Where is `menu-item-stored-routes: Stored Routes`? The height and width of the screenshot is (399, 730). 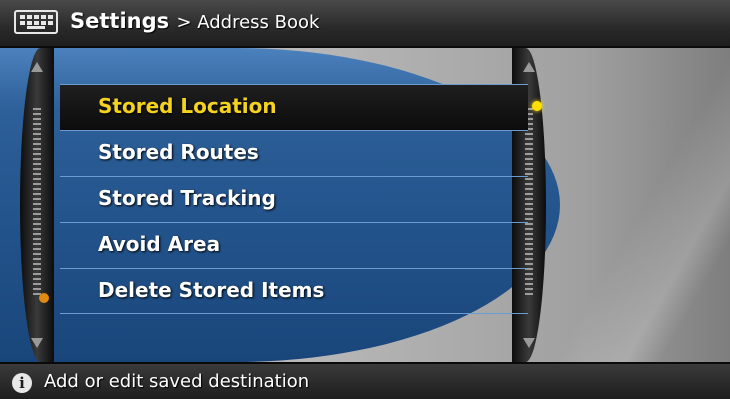
menu-item-stored-routes: Stored Routes is located at coordinates (294, 153).